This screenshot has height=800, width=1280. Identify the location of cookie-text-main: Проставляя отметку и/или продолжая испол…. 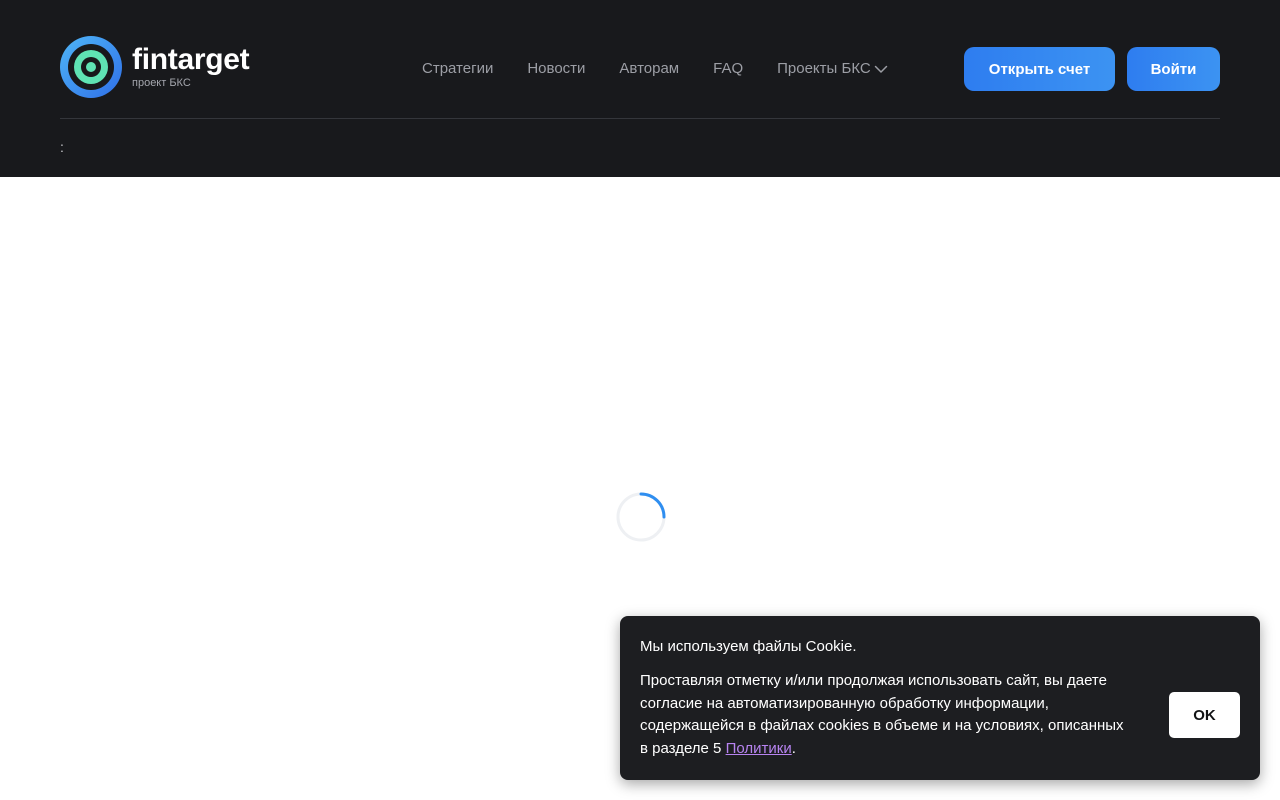
(882, 714).